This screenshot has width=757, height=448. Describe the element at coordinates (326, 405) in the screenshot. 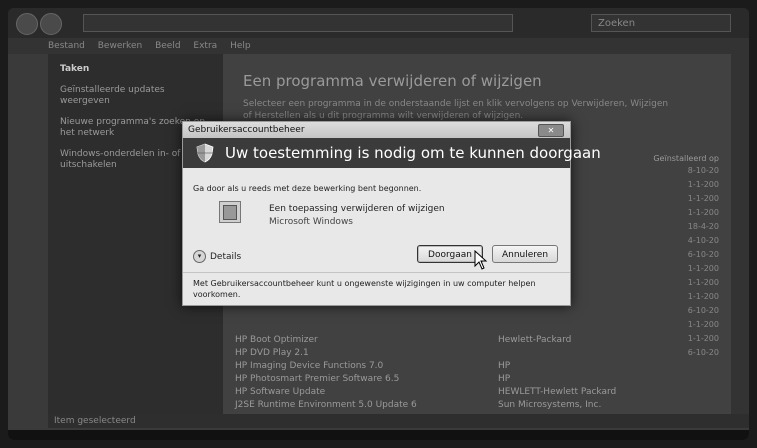

I see `program-name: J2SE Runtime Environment 5.0 Update 6` at that location.